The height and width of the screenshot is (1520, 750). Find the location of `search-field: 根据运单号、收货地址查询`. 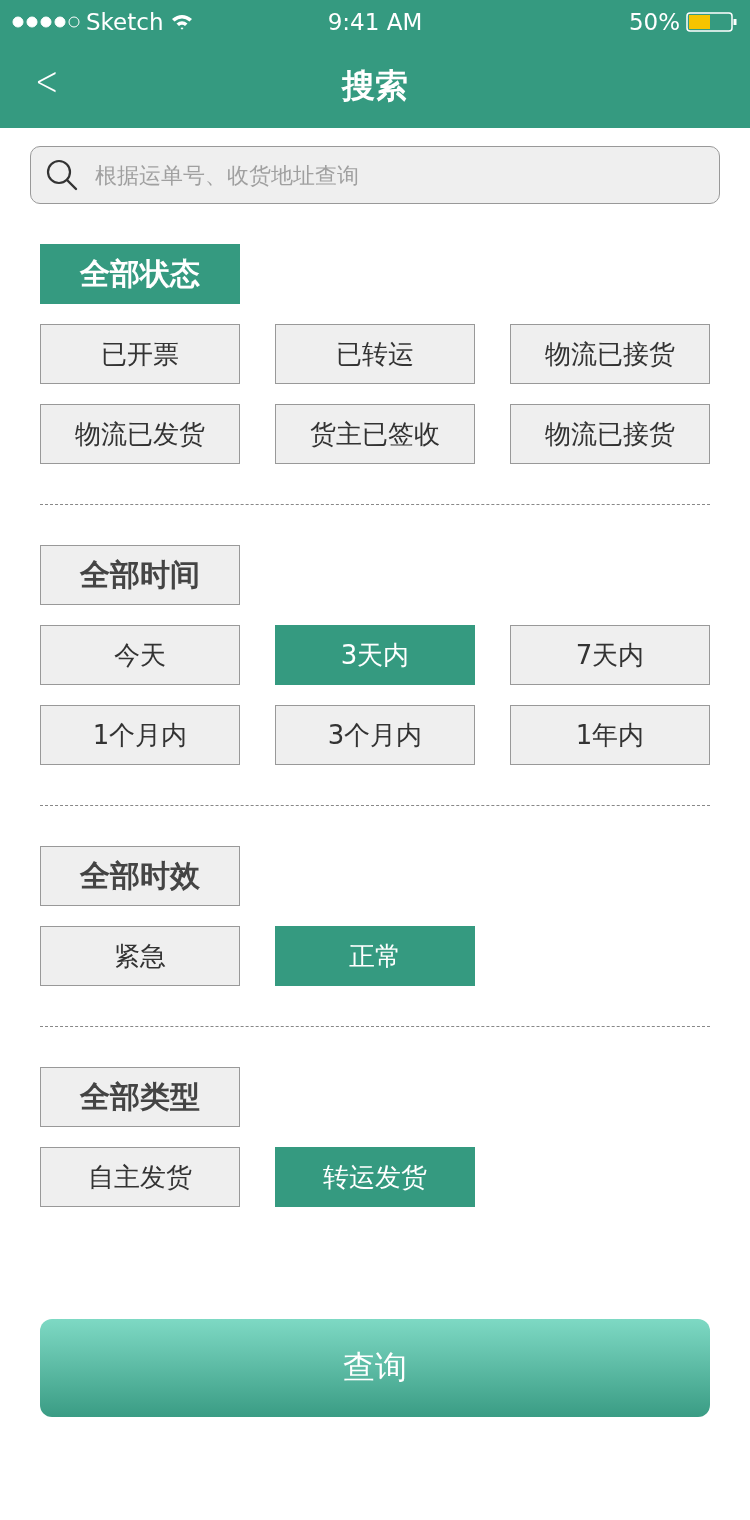

search-field: 根据运单号、收货地址查询 is located at coordinates (375, 175).